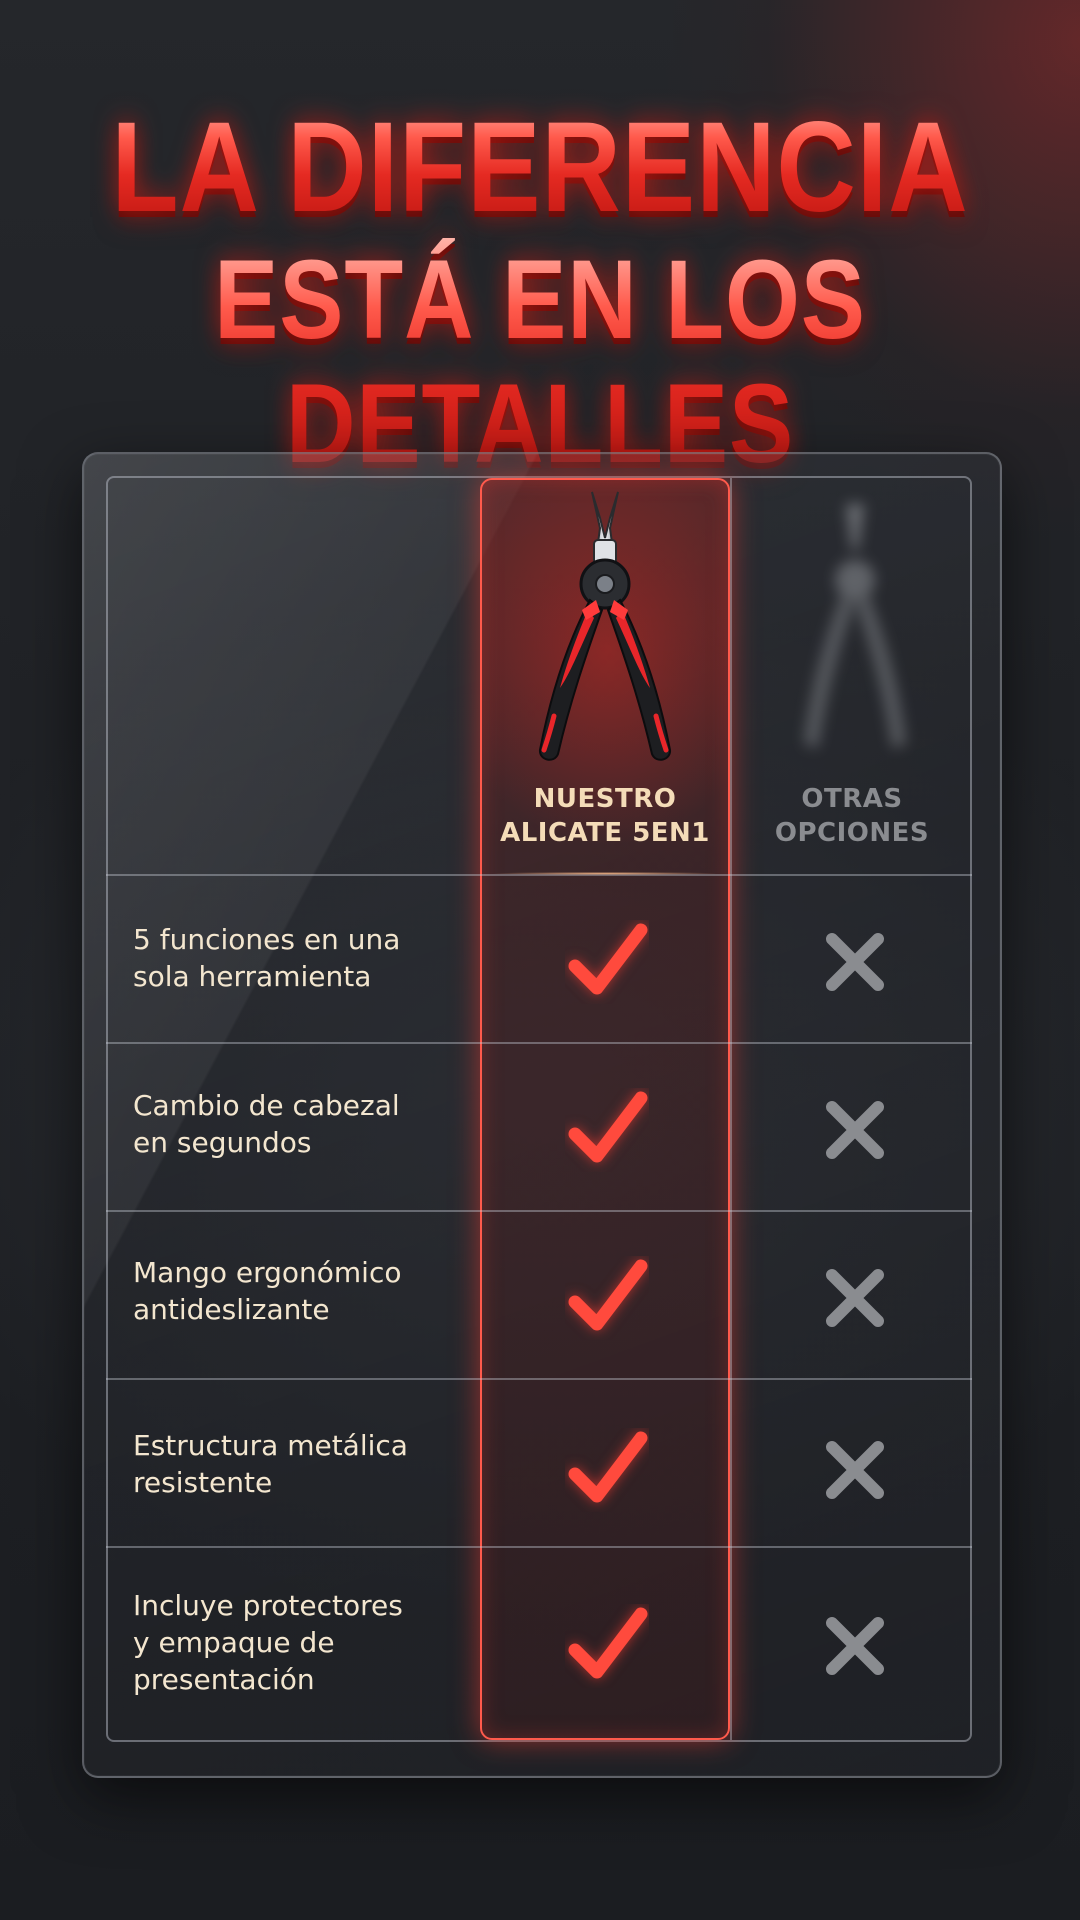 This screenshot has height=1920, width=1080. What do you see at coordinates (852, 816) in the screenshot?
I see `column-title-others: OTRAS OPCIONES` at bounding box center [852, 816].